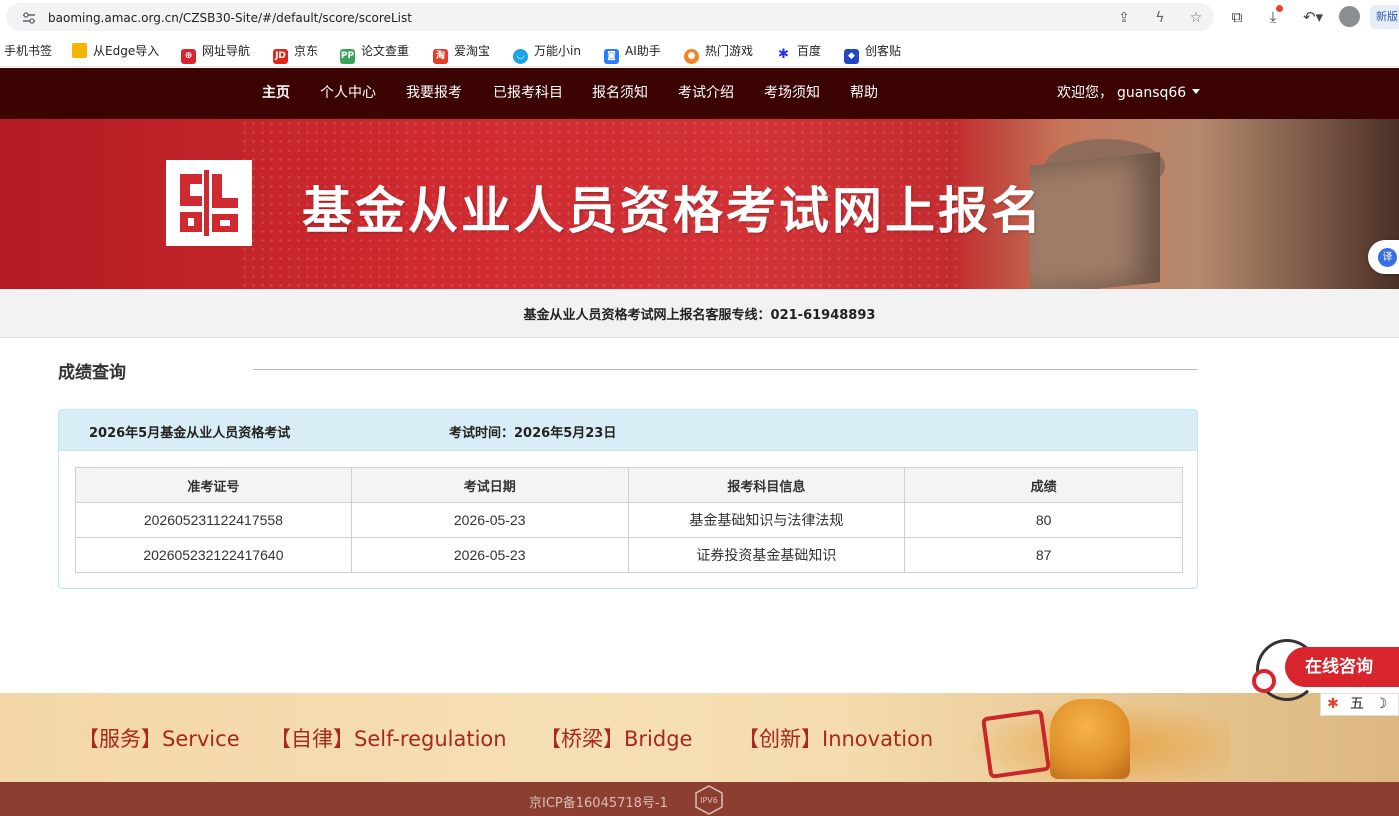 The image size is (1399, 816). Describe the element at coordinates (1043, 485) in the screenshot. I see `column-header-score: 成绩` at that location.